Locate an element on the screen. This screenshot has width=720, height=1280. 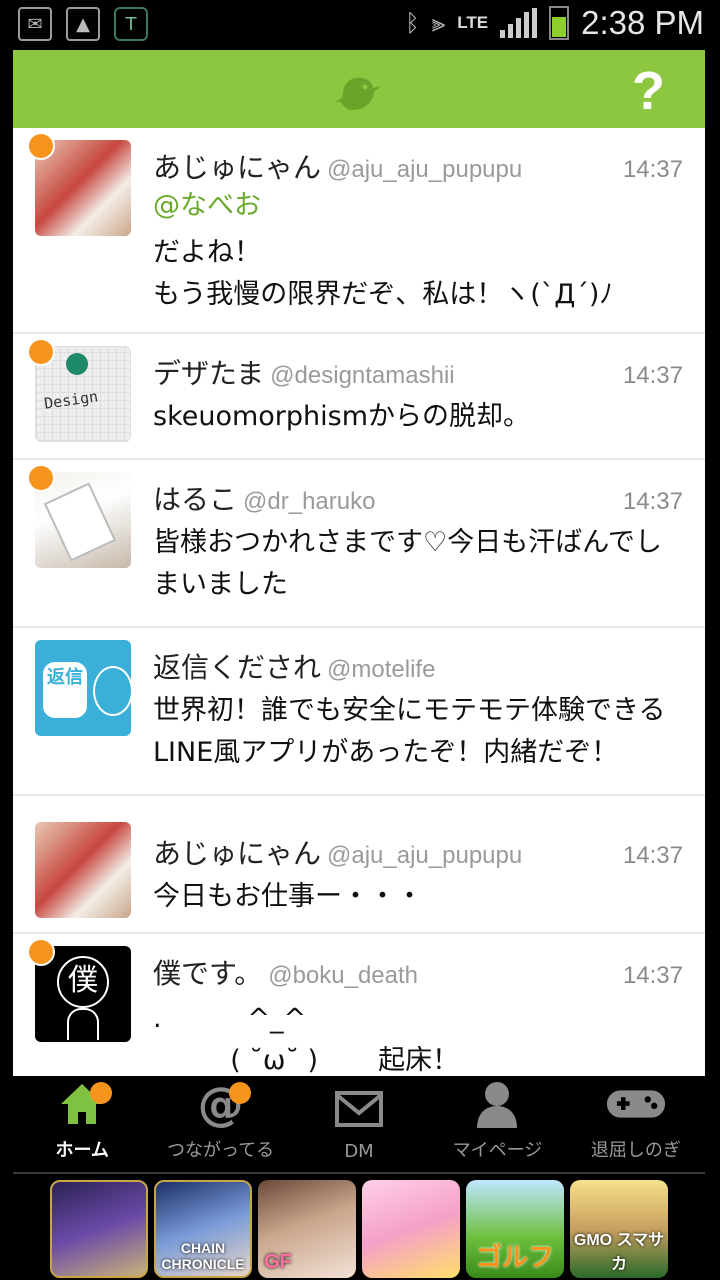
post-item: あじゅにゃん @aju_aju_pupupu 14:37 今日もお仕事ー・・・ is located at coordinates (359, 865).